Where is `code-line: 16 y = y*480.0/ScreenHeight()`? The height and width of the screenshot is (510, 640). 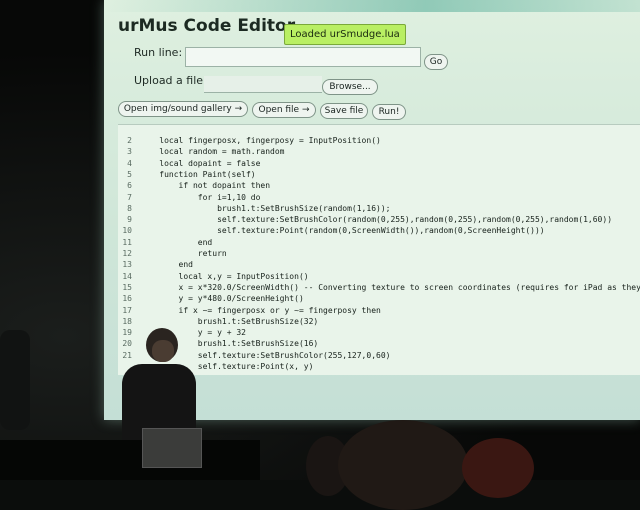 code-line: 16 y = y*480.0/ScreenHeight() is located at coordinates (379, 298).